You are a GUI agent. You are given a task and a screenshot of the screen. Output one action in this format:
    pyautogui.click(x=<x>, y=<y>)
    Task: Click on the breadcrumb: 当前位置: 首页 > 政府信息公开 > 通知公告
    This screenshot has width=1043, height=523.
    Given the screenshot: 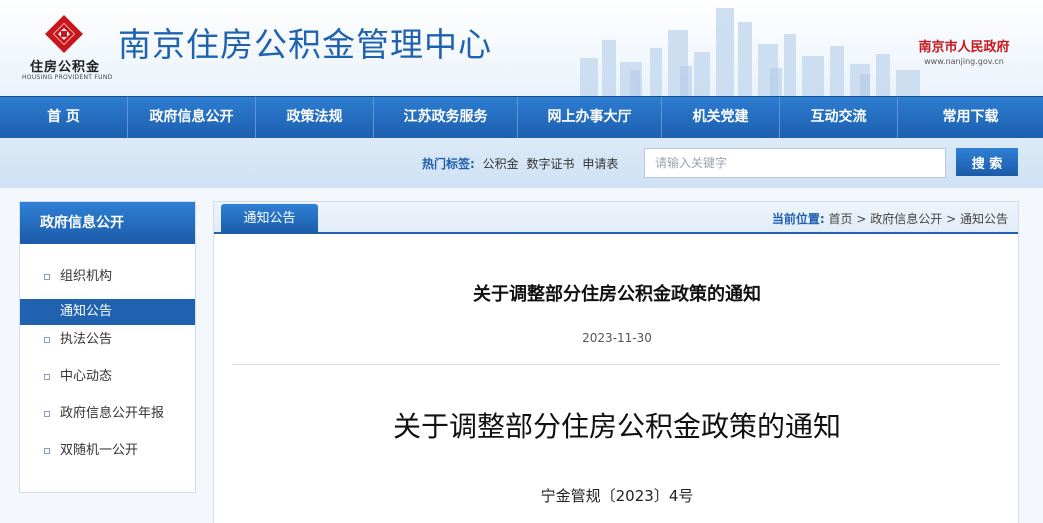 What is the action you would take?
    pyautogui.click(x=890, y=218)
    